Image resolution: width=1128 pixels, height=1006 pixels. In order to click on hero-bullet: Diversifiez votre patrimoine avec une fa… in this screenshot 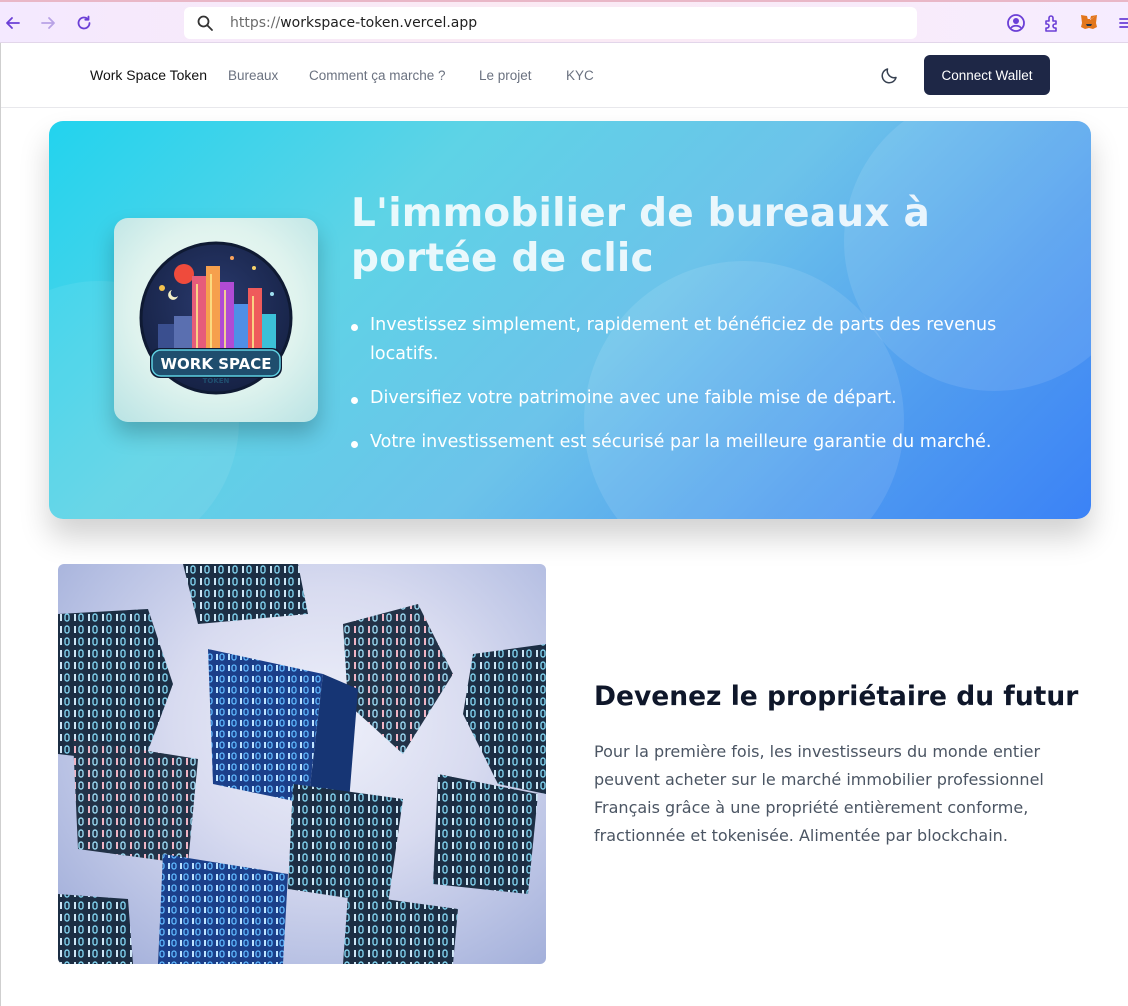, I will do `click(696, 398)`.